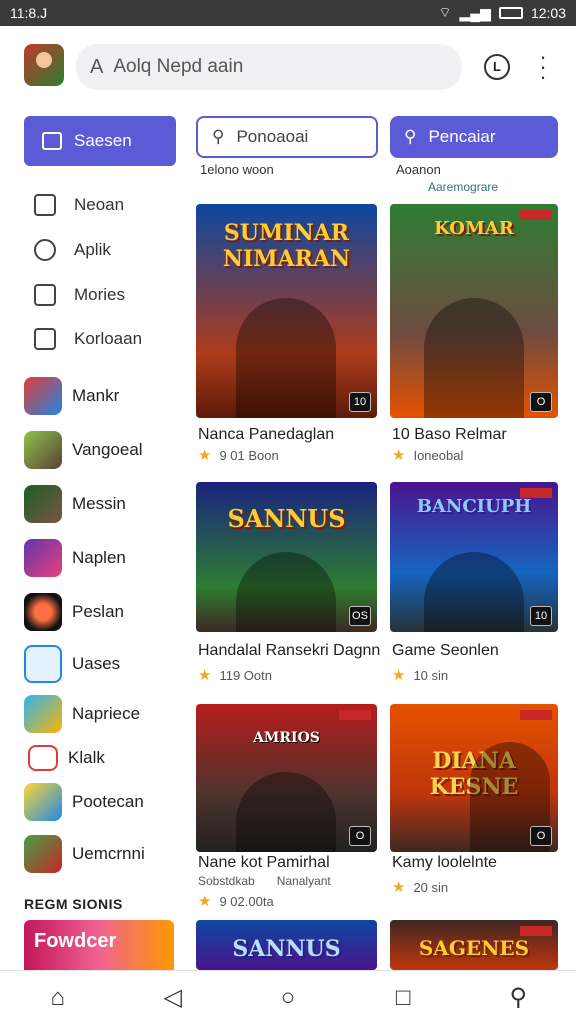 The height and width of the screenshot is (1024, 576). Describe the element at coordinates (173, 997) in the screenshot. I see `back-icon: ◁` at that location.